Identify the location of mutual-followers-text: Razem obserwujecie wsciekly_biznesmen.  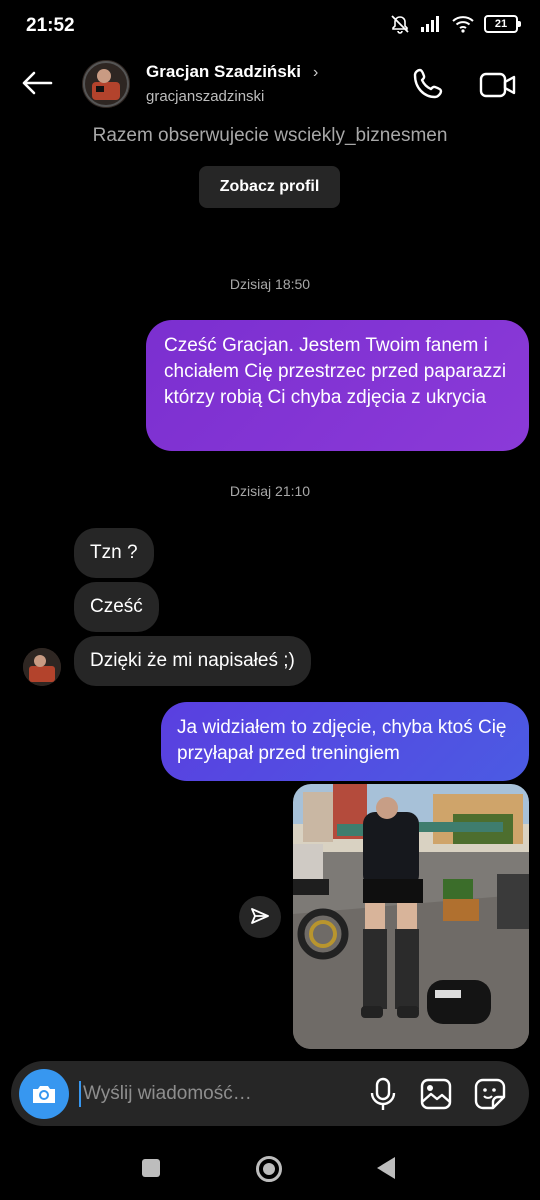
(270, 135).